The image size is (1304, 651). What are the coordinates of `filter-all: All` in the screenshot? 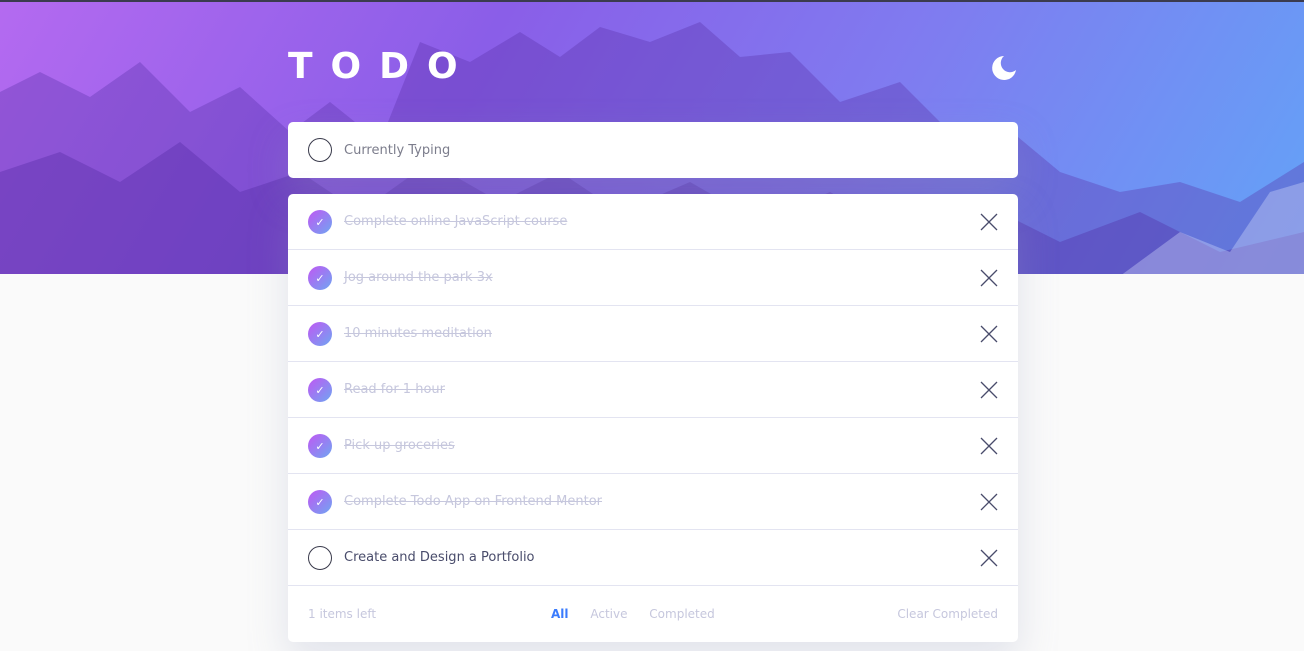 It's located at (560, 614).